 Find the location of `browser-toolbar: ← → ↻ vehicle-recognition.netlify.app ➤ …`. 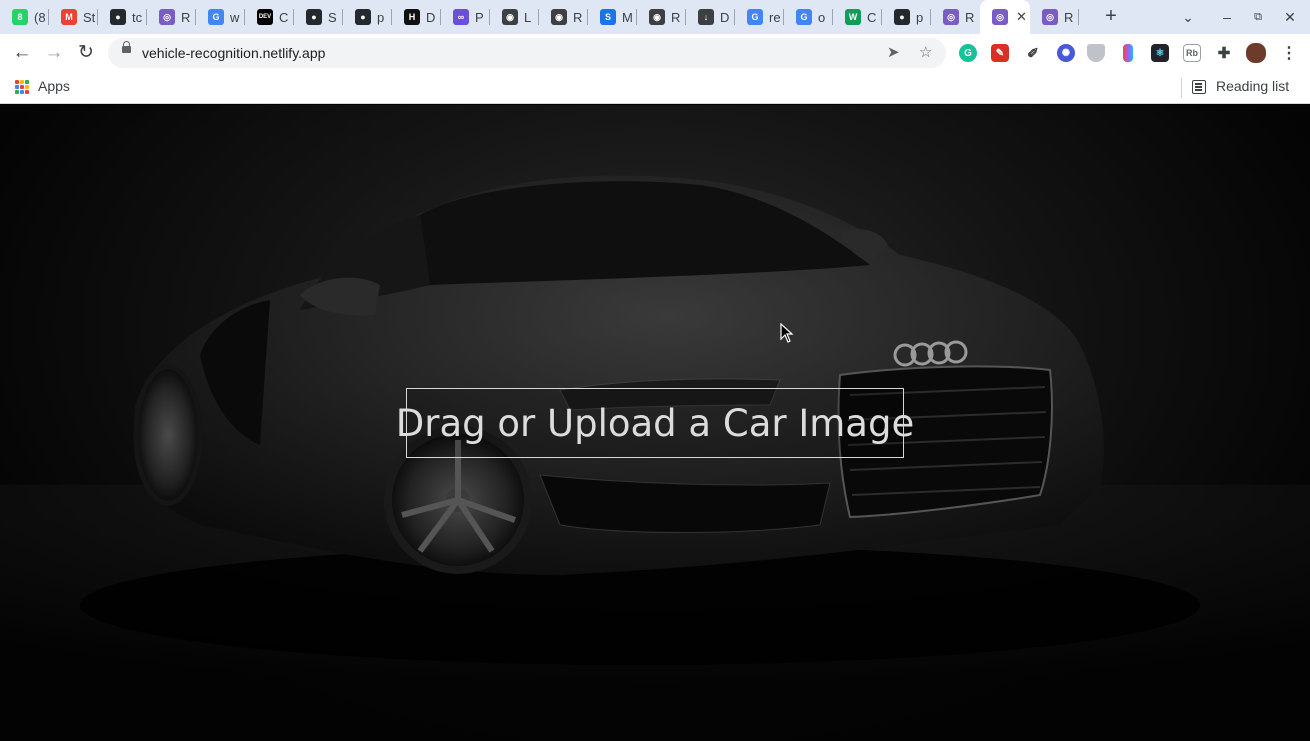

browser-toolbar: ← → ↻ vehicle-recognition.netlify.app ➤ … is located at coordinates (655, 53).